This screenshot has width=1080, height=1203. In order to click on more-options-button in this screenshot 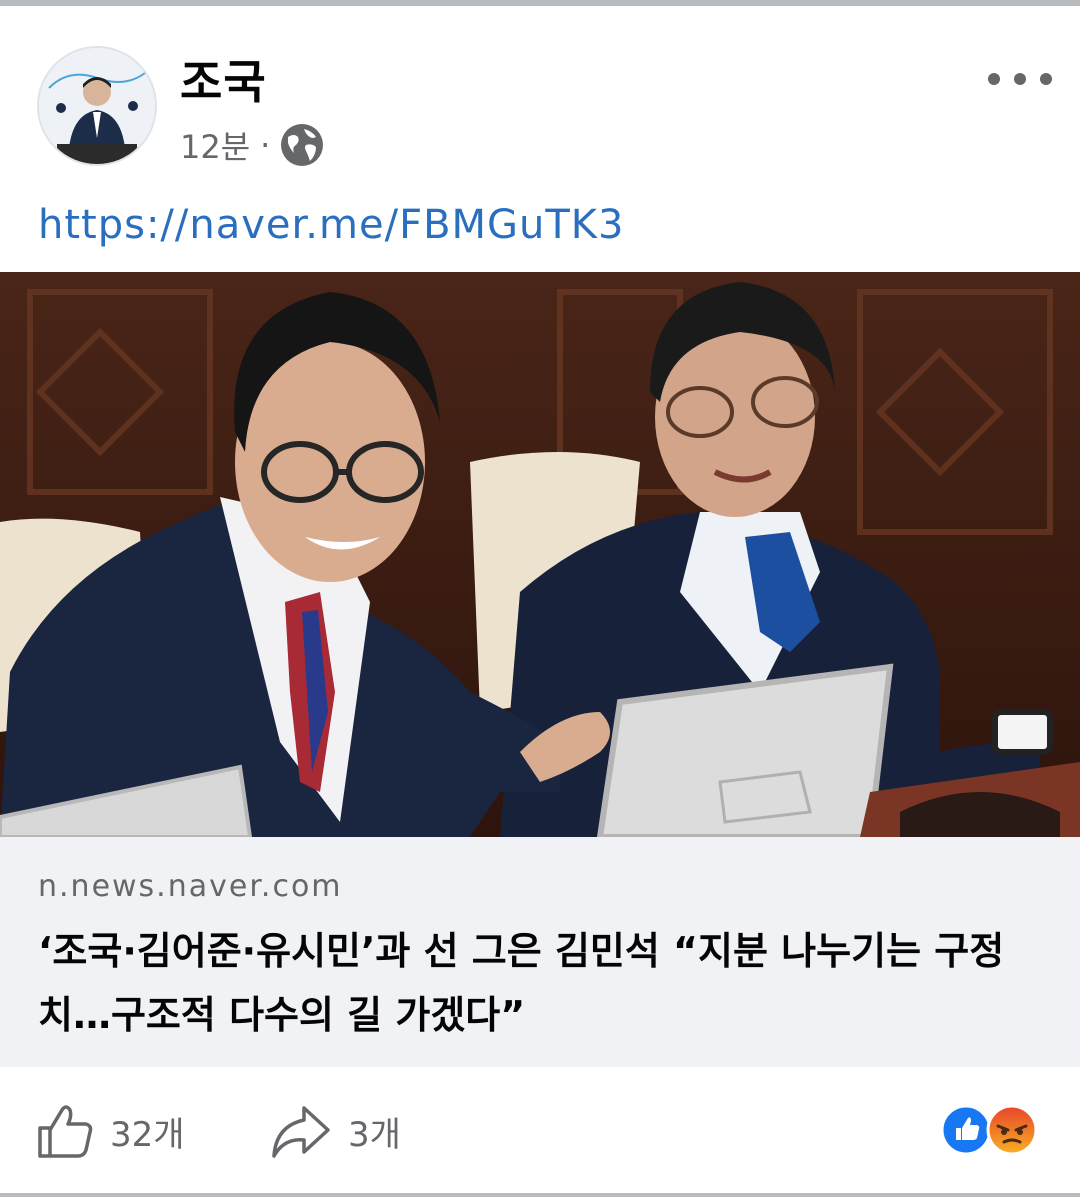, I will do `click(1020, 79)`.